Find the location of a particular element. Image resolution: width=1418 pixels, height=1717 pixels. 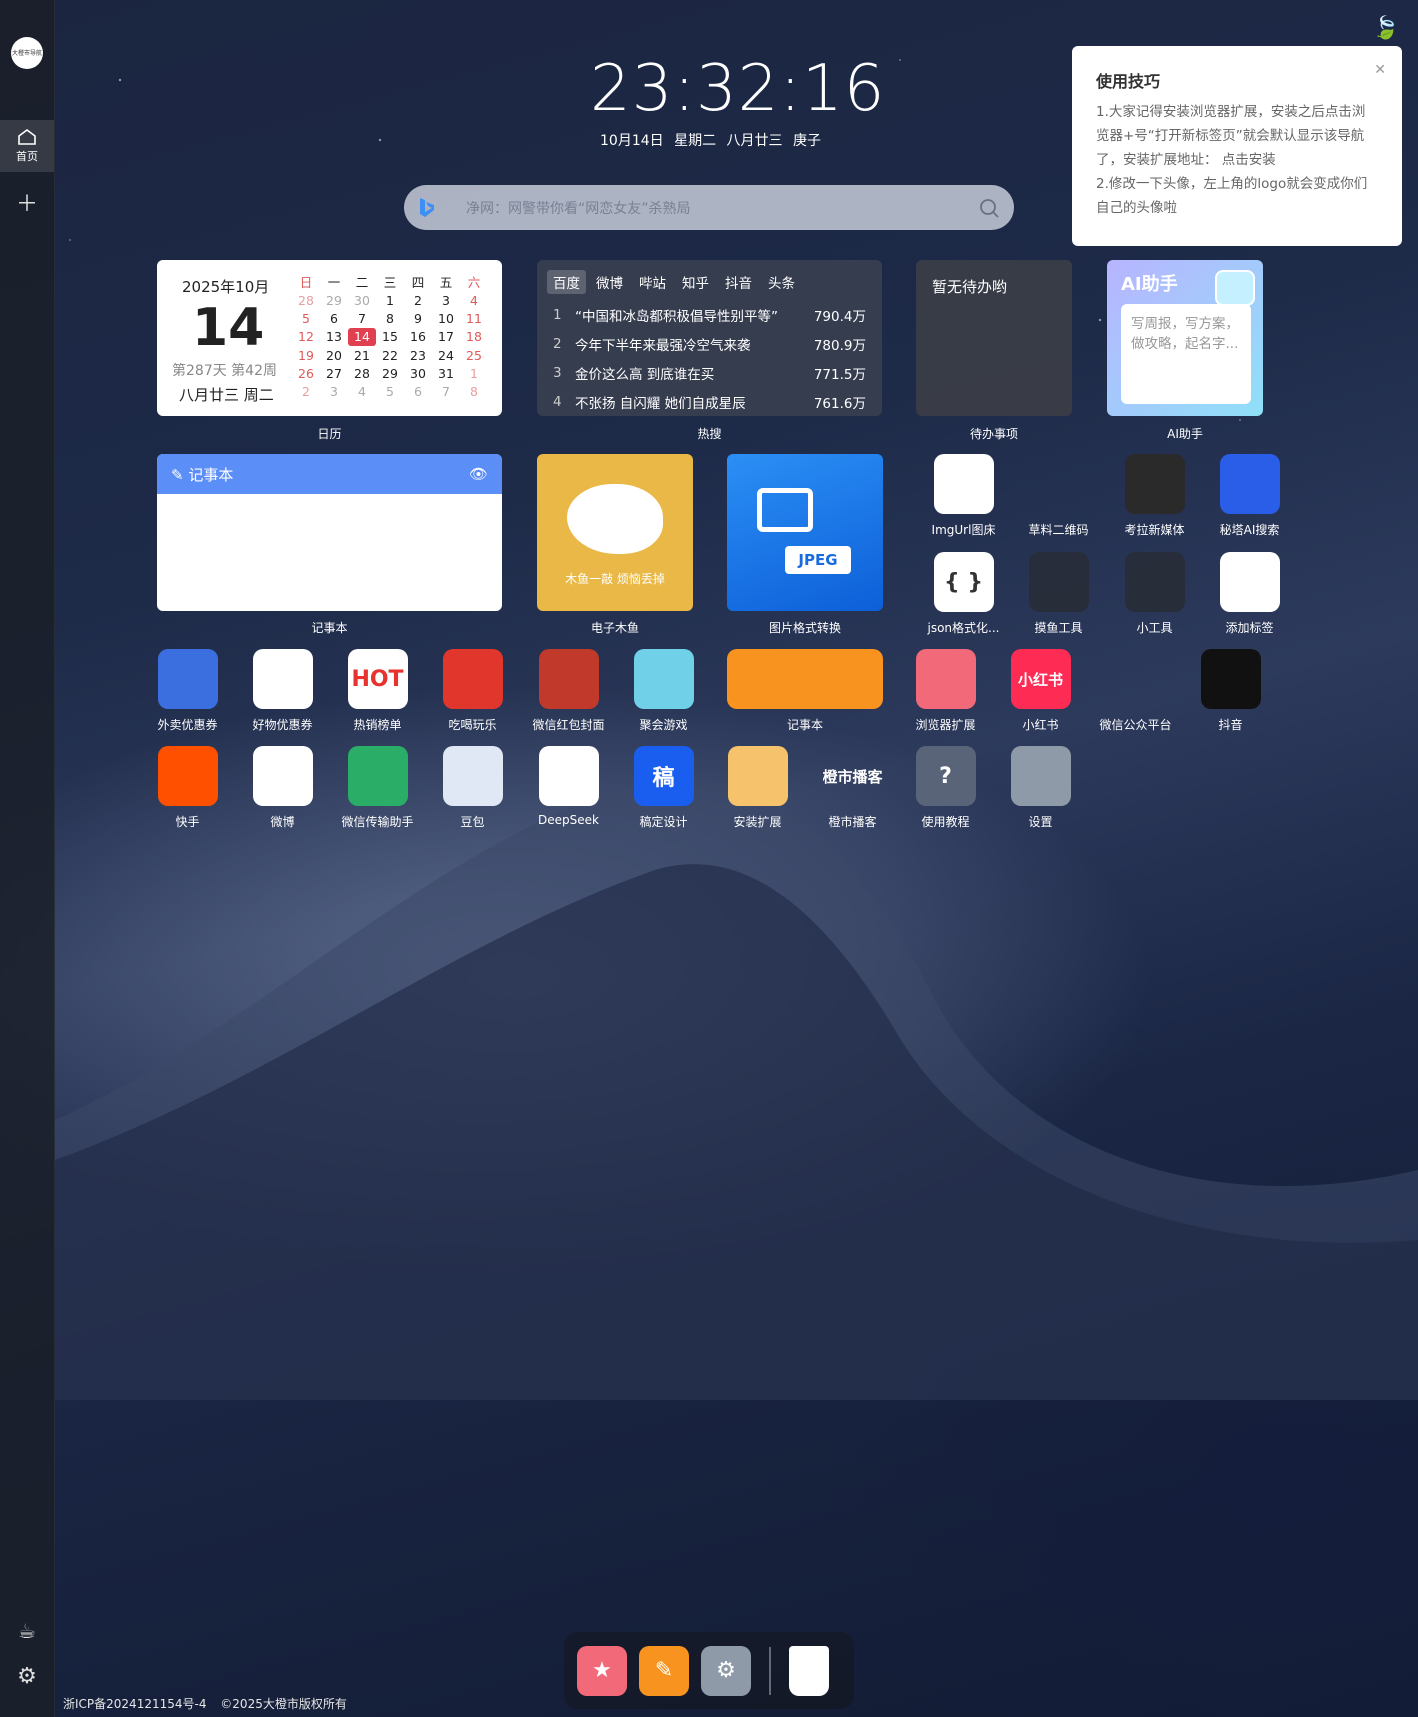

hot-tab: 知乎 is located at coordinates (695, 282).